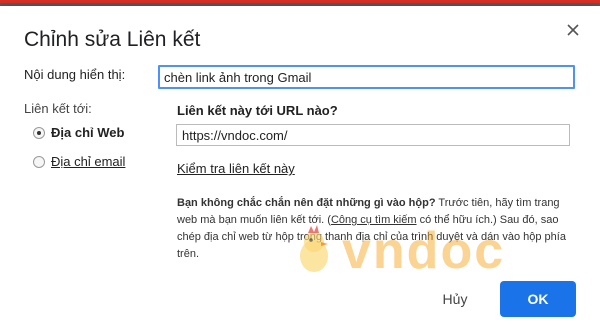 Image resolution: width=600 pixels, height=332 pixels. Describe the element at coordinates (257, 110) in the screenshot. I see `url-question-label: Liên kết này tới URL nào?` at that location.